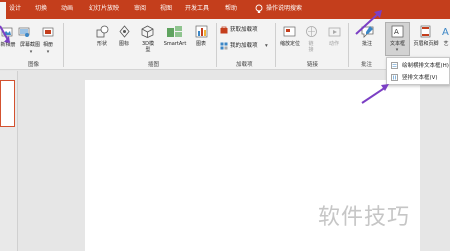 The image size is (450, 251). What do you see at coordinates (231, 9) in the screenshot?
I see `tab-help: 帮助` at bounding box center [231, 9].